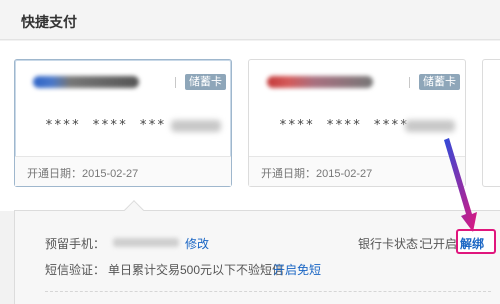 The height and width of the screenshot is (304, 500). Describe the element at coordinates (196, 270) in the screenshot. I see `sms-description: 单日累计交易500元以下不验短信` at that location.